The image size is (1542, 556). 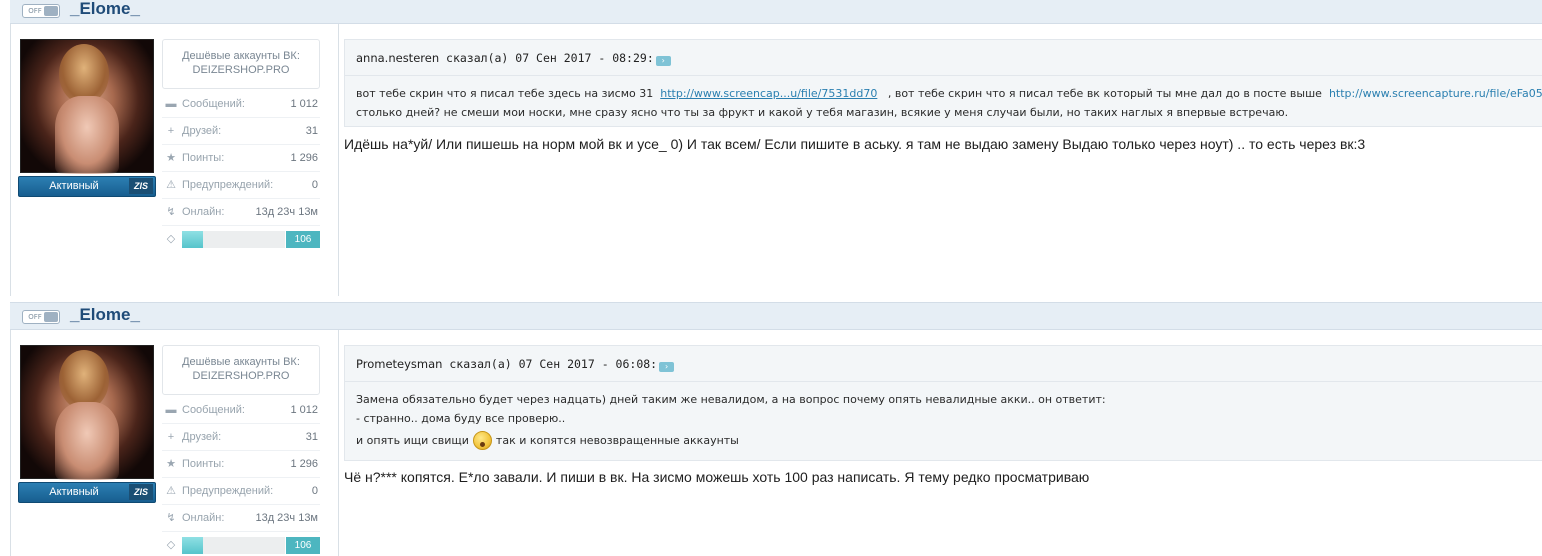 I want to click on quote-author: anna.nesteren, so click(x=398, y=58).